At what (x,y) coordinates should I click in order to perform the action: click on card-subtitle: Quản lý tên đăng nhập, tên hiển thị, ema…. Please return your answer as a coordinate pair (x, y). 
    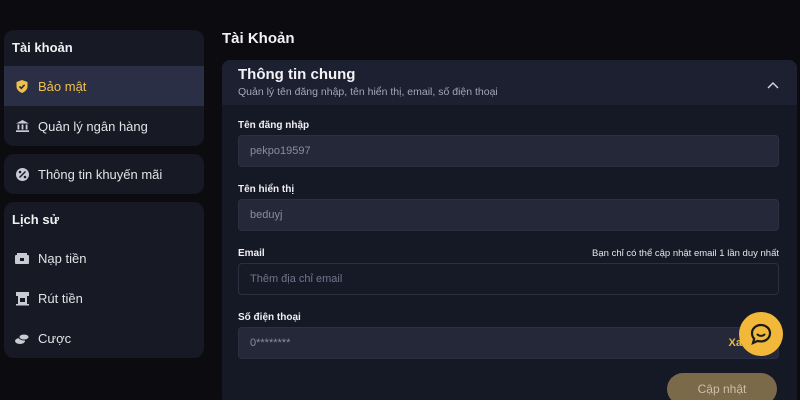
    Looking at the image, I should click on (368, 92).